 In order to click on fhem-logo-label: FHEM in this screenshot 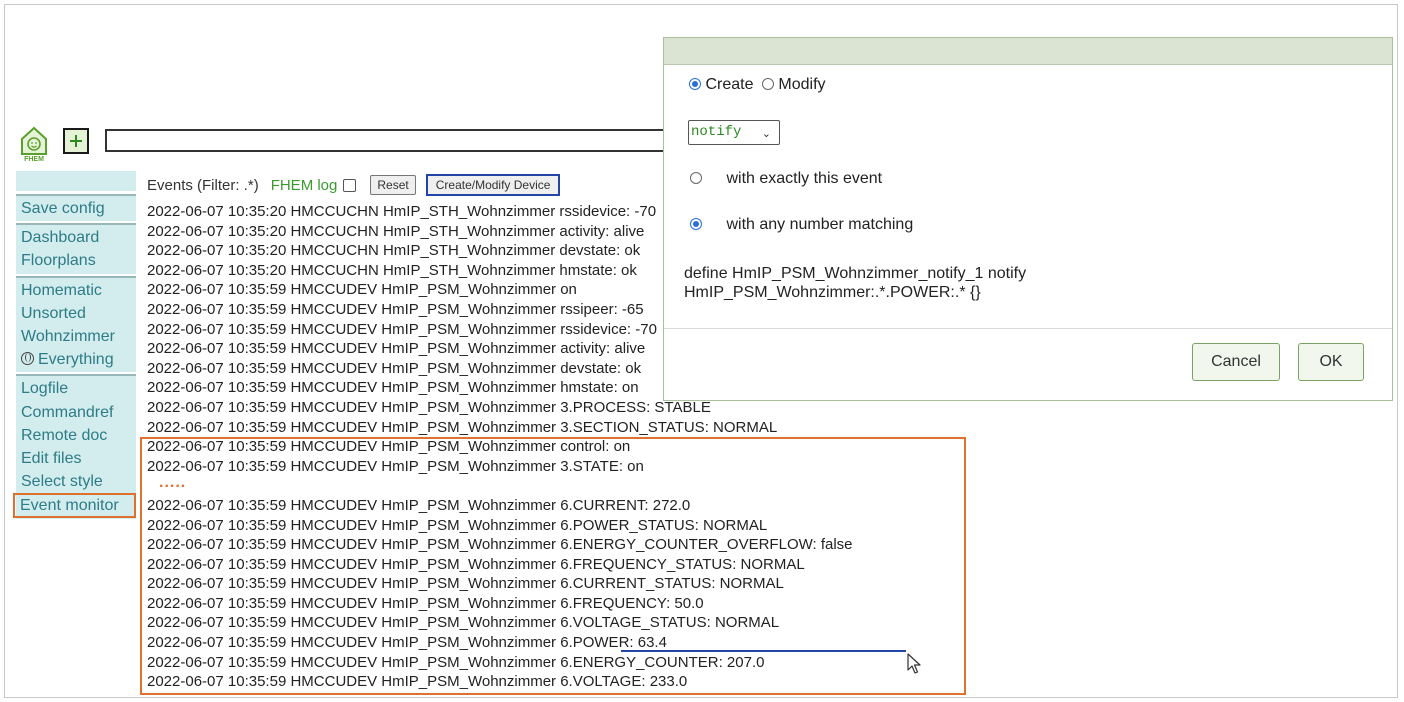, I will do `click(34, 159)`.